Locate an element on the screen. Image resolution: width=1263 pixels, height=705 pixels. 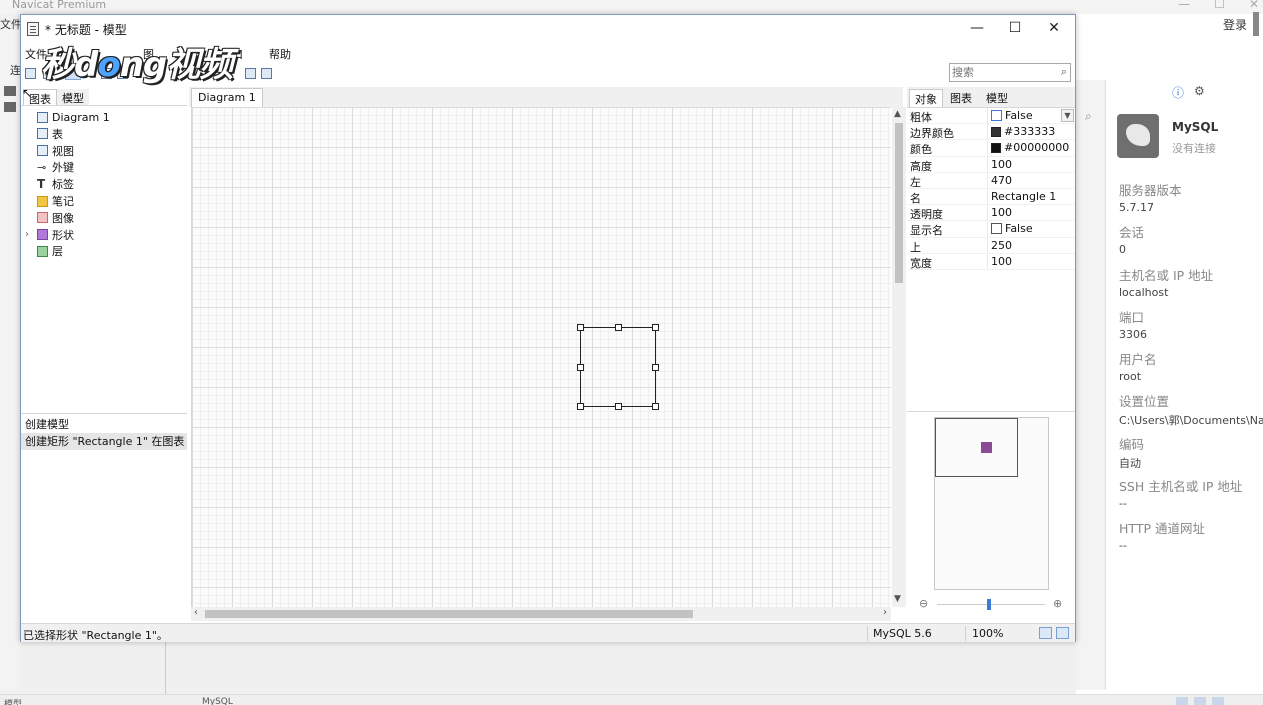
rectangle-shape is located at coordinates (618, 367).